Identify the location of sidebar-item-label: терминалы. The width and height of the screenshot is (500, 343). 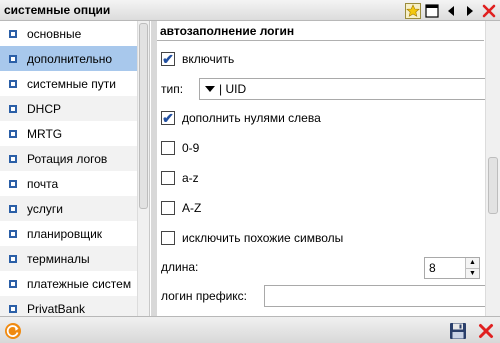
(58, 258).